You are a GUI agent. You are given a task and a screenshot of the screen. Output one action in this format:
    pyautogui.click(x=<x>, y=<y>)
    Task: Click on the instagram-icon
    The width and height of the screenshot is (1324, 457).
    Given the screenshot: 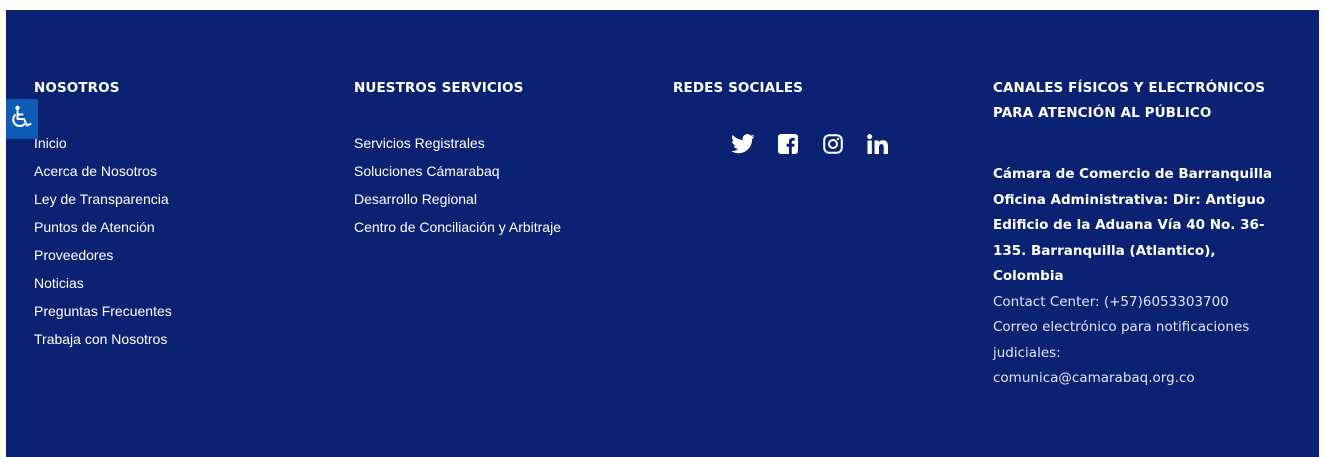 What is the action you would take?
    pyautogui.click(x=833, y=144)
    